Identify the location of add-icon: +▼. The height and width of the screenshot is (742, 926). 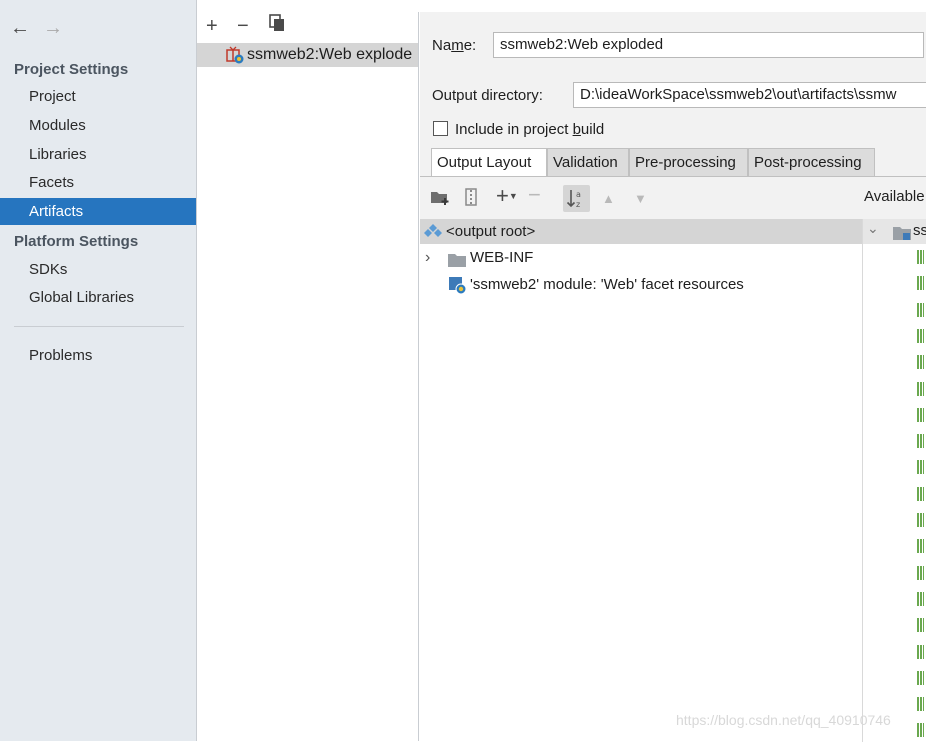
(507, 196).